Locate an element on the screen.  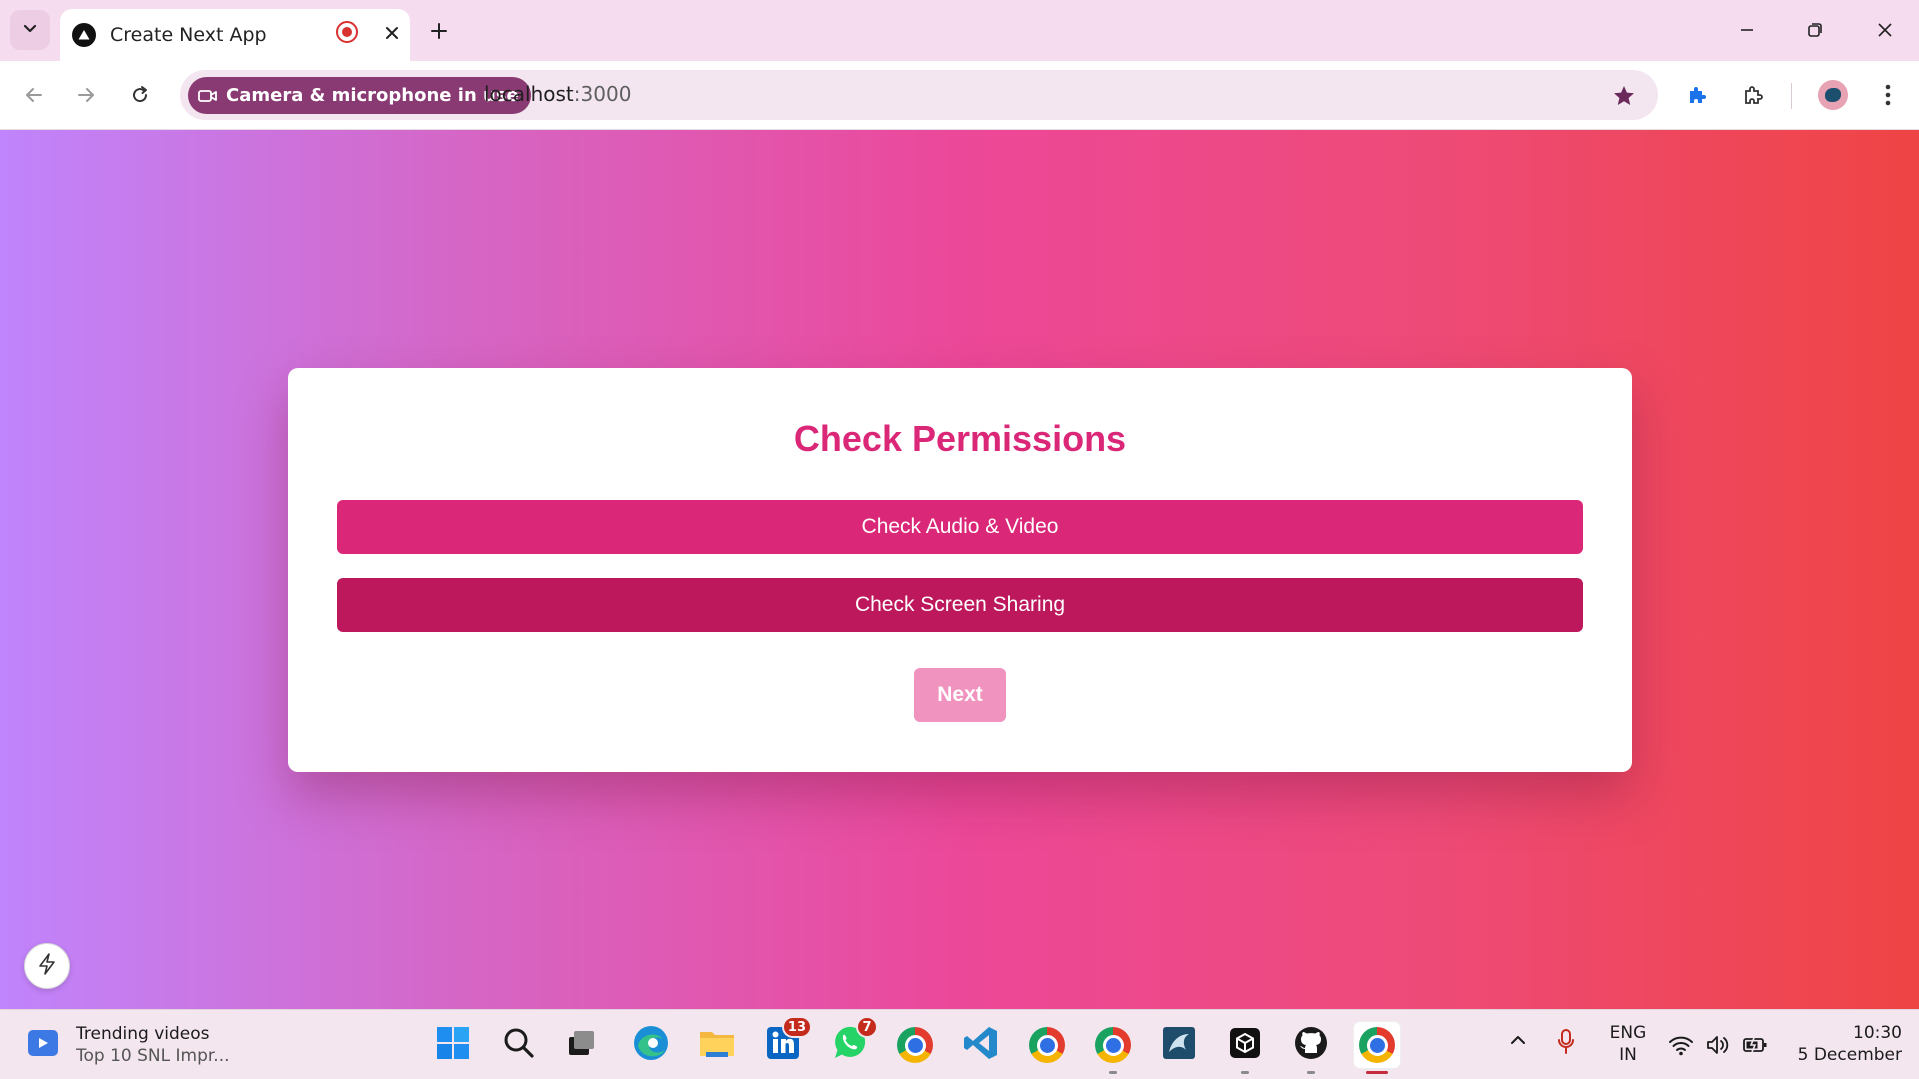
taskbar-search-button is located at coordinates (519, 1045).